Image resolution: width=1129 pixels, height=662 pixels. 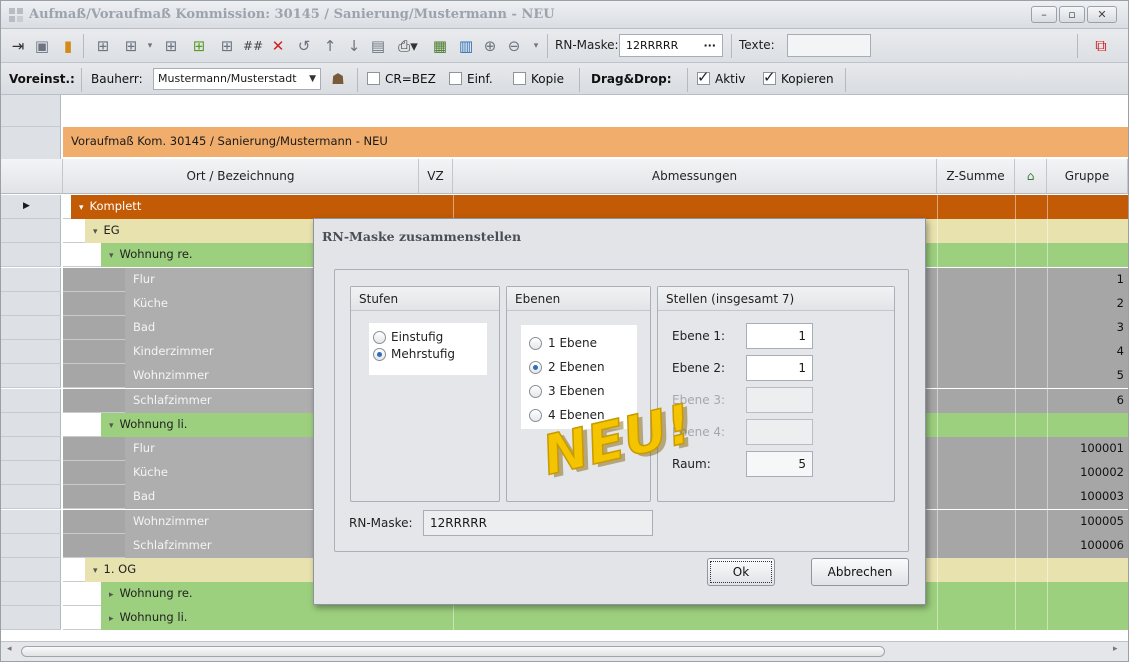 I want to click on add-group-icon: ⊞, so click(x=199, y=46).